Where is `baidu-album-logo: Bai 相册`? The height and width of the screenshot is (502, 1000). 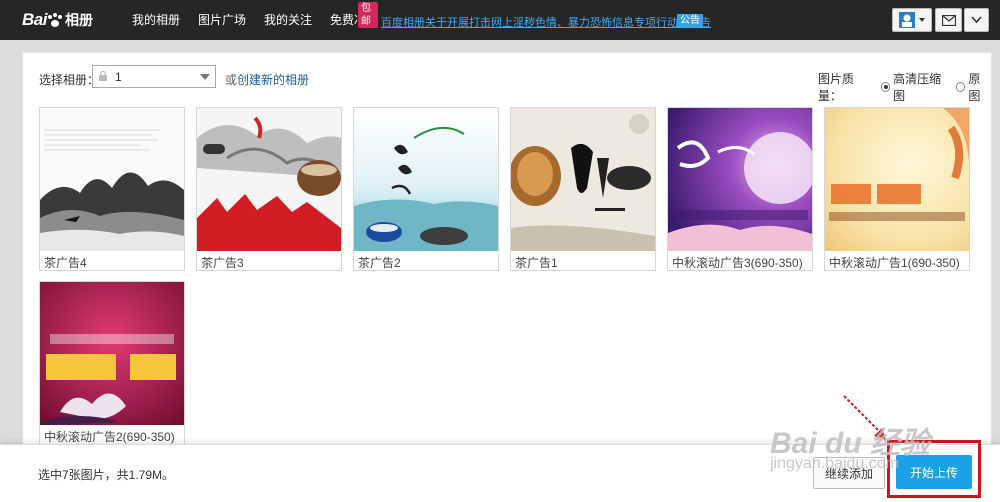
baidu-album-logo: Bai 相册 is located at coordinates (57, 20).